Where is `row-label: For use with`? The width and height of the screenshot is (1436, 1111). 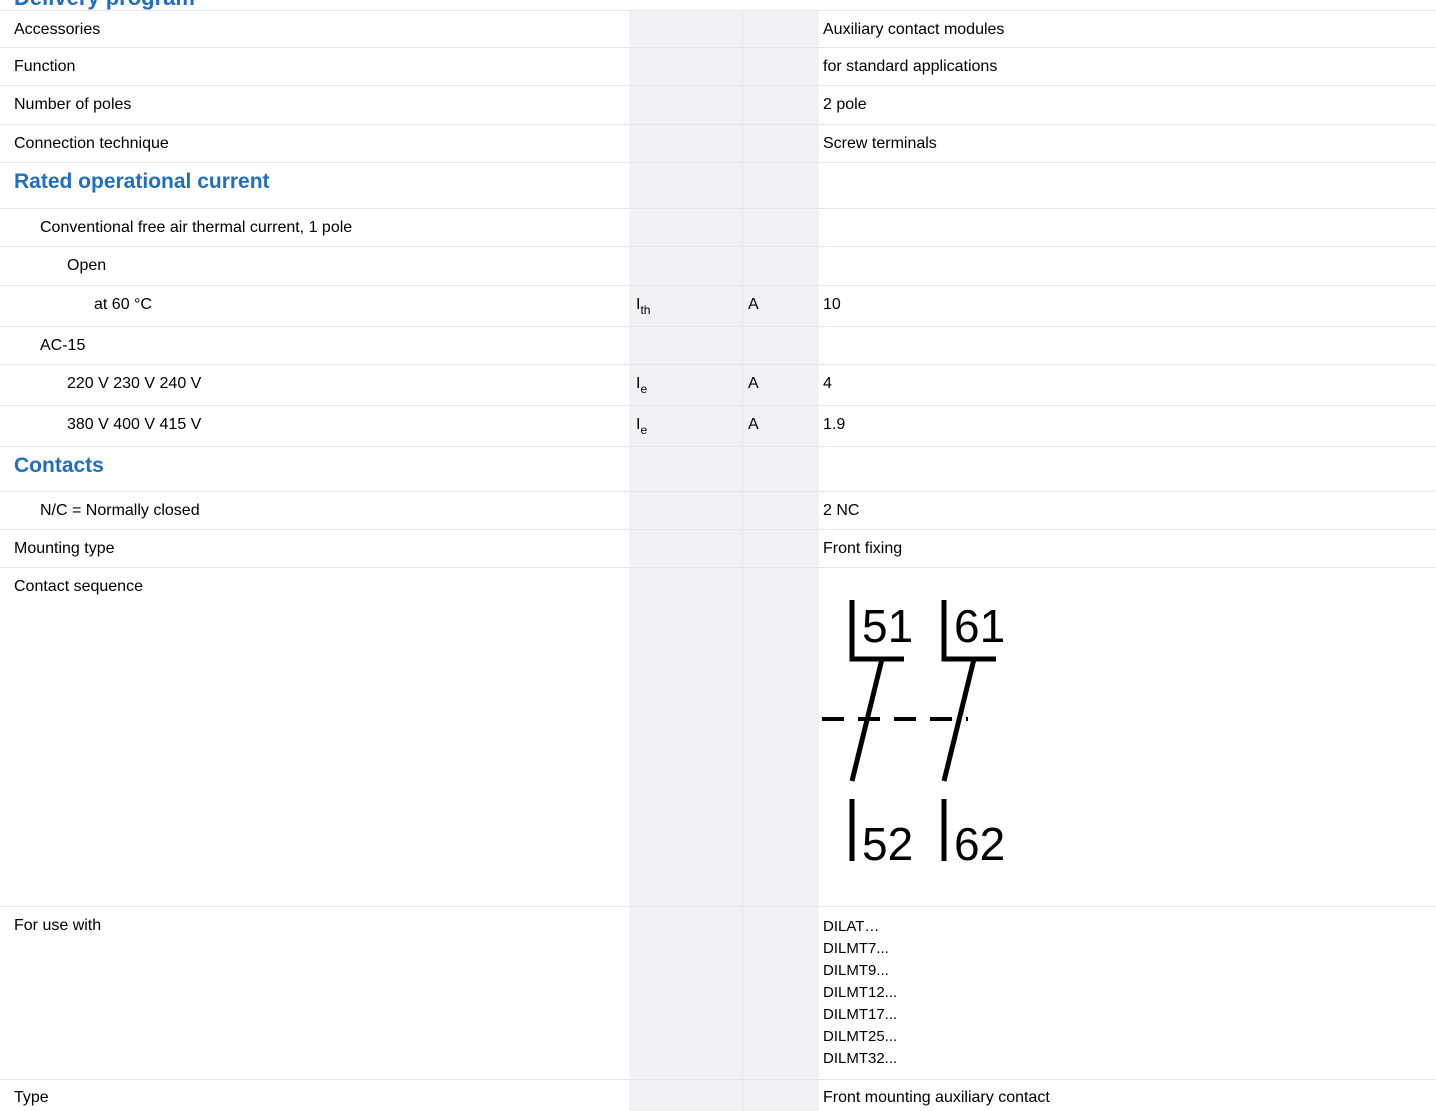 row-label: For use with is located at coordinates (58, 925).